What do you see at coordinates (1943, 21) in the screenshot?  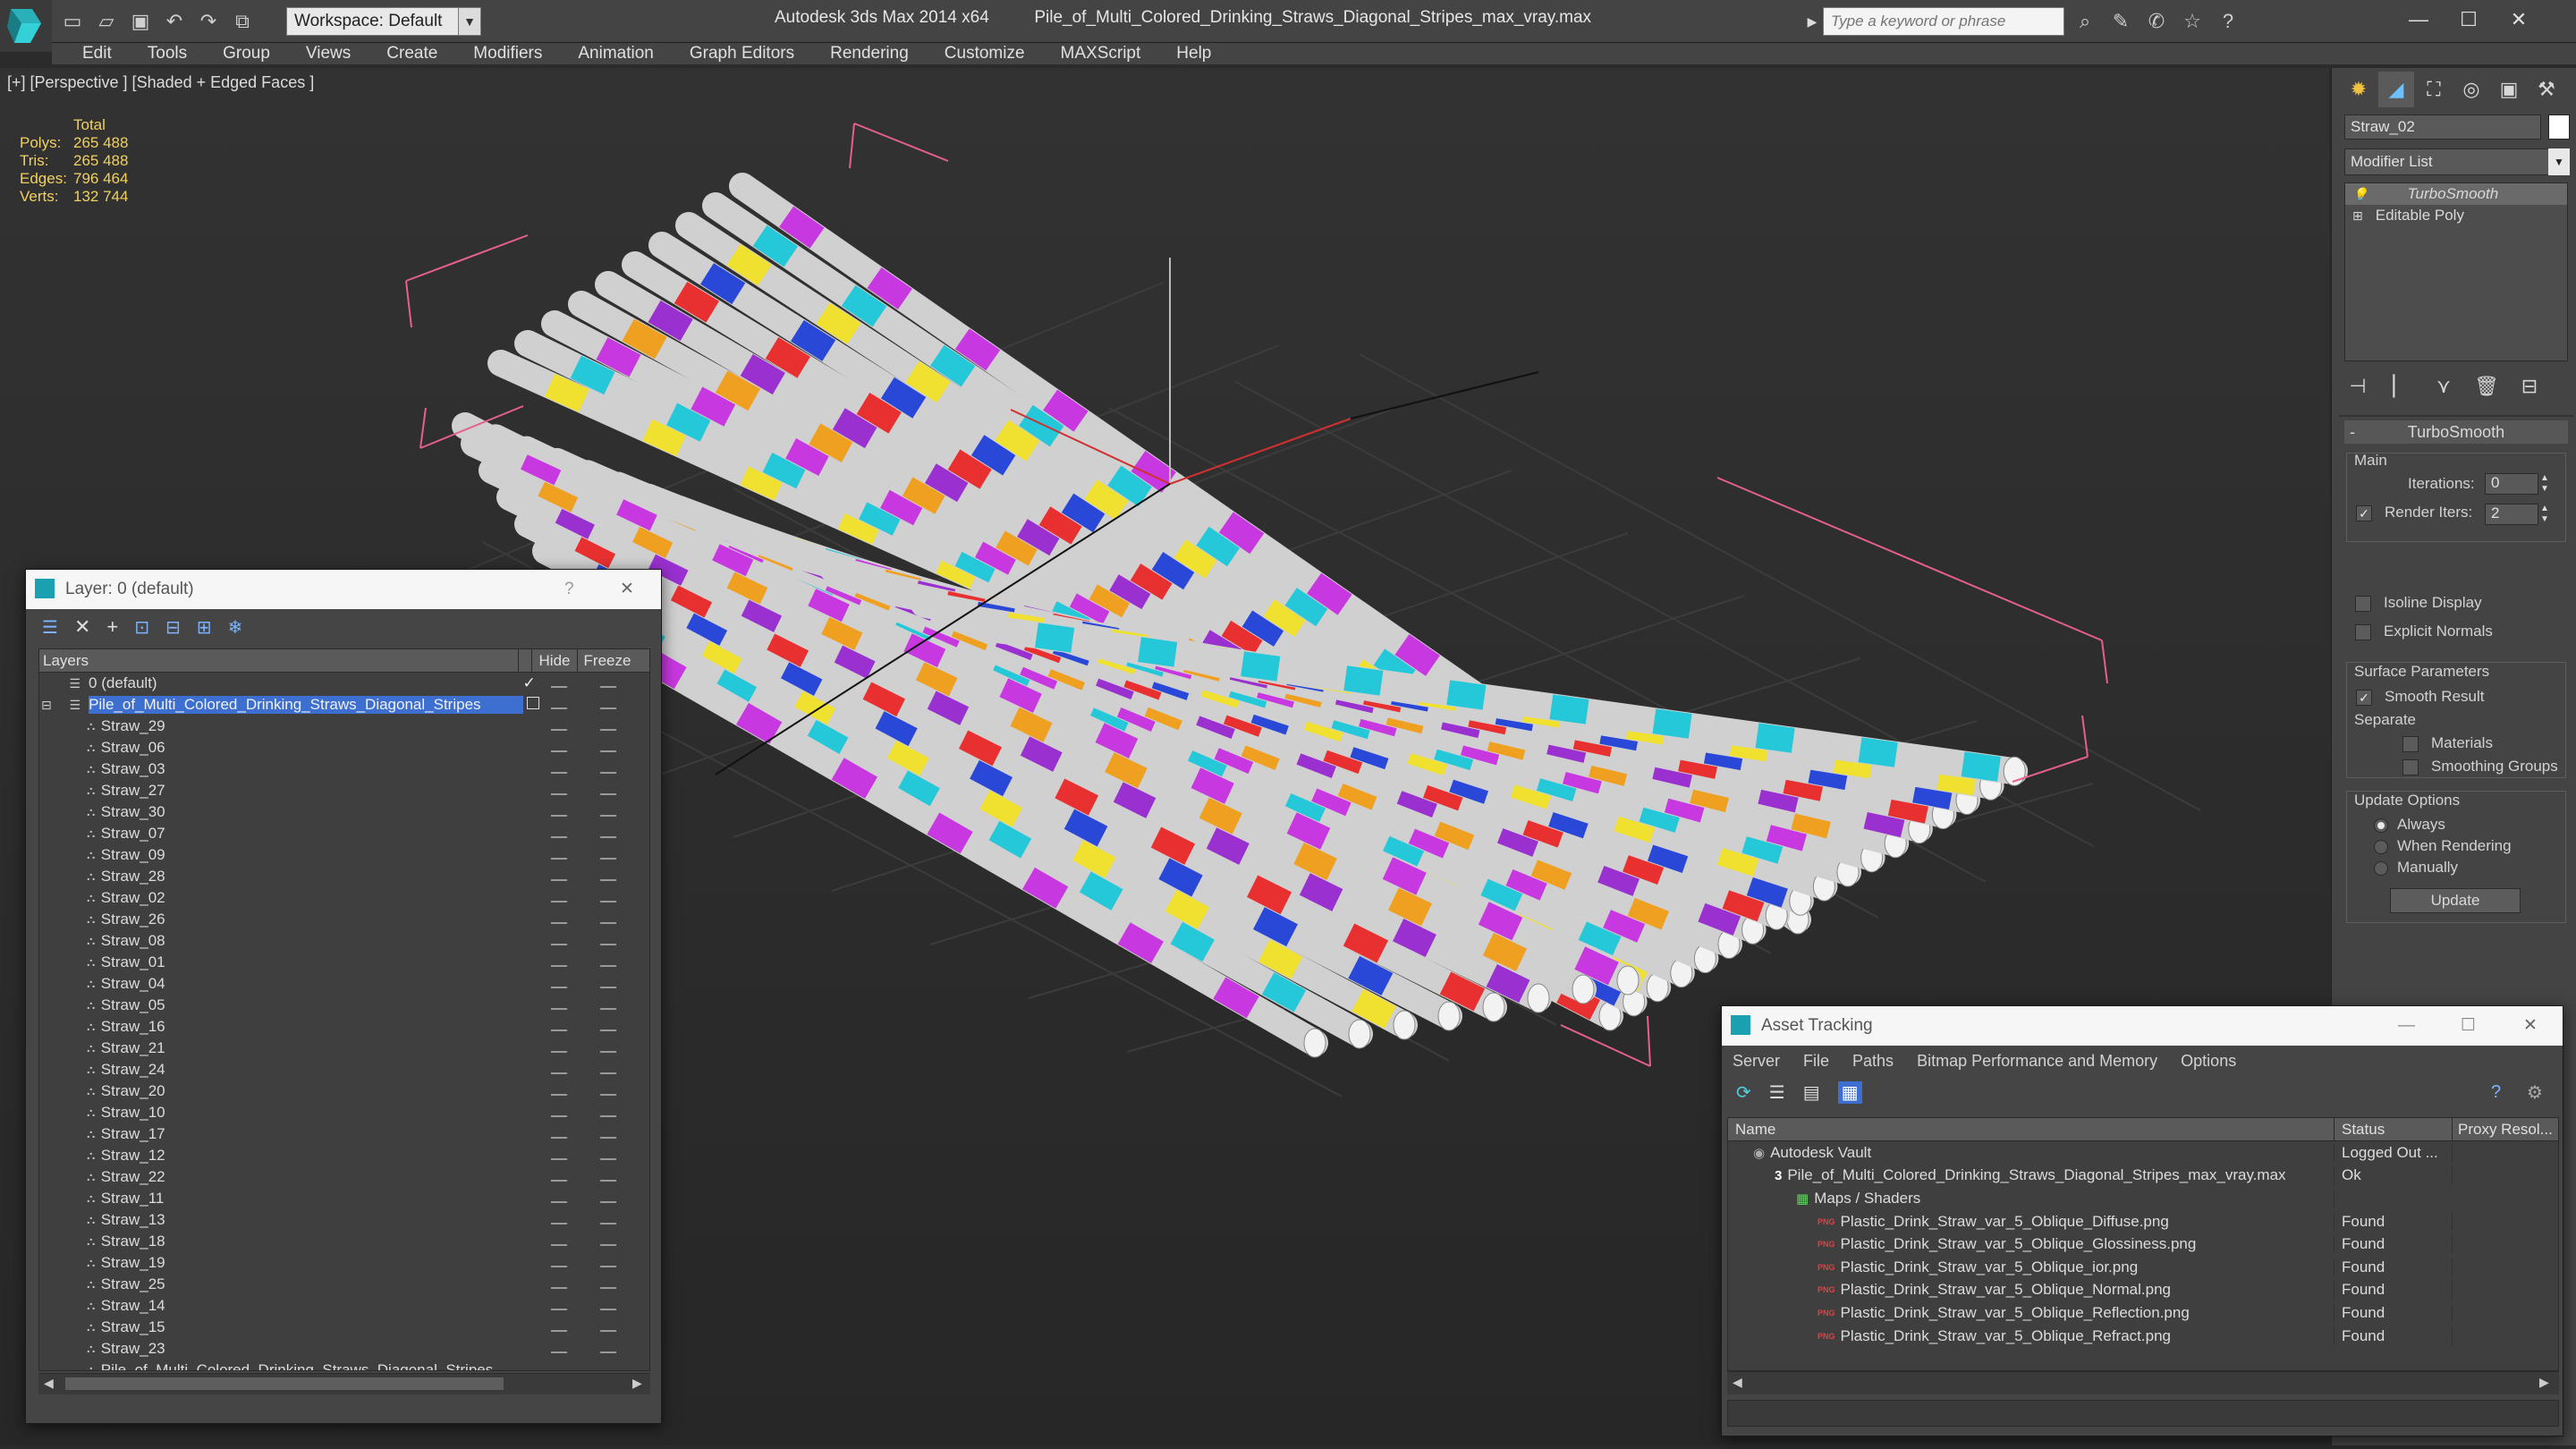 I see `search-input` at bounding box center [1943, 21].